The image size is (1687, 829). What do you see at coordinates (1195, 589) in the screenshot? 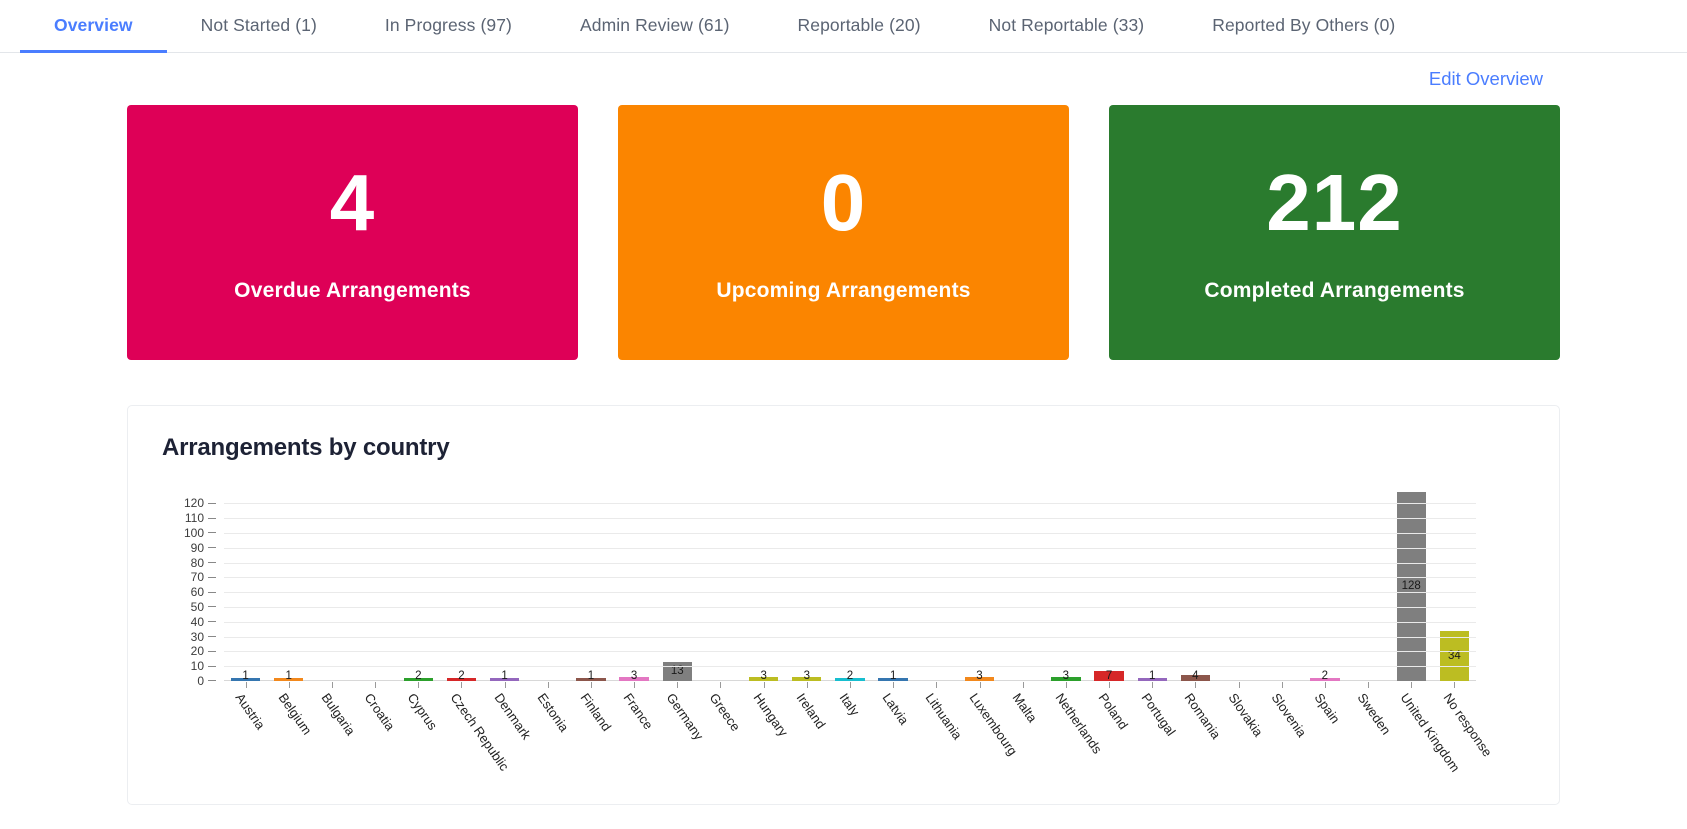
I see `bar-slot: 4` at bounding box center [1195, 589].